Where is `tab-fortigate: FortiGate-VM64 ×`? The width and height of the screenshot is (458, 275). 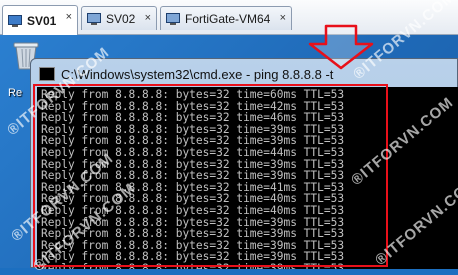
tab-fortigate: FortiGate-VM64 × is located at coordinates (226, 18).